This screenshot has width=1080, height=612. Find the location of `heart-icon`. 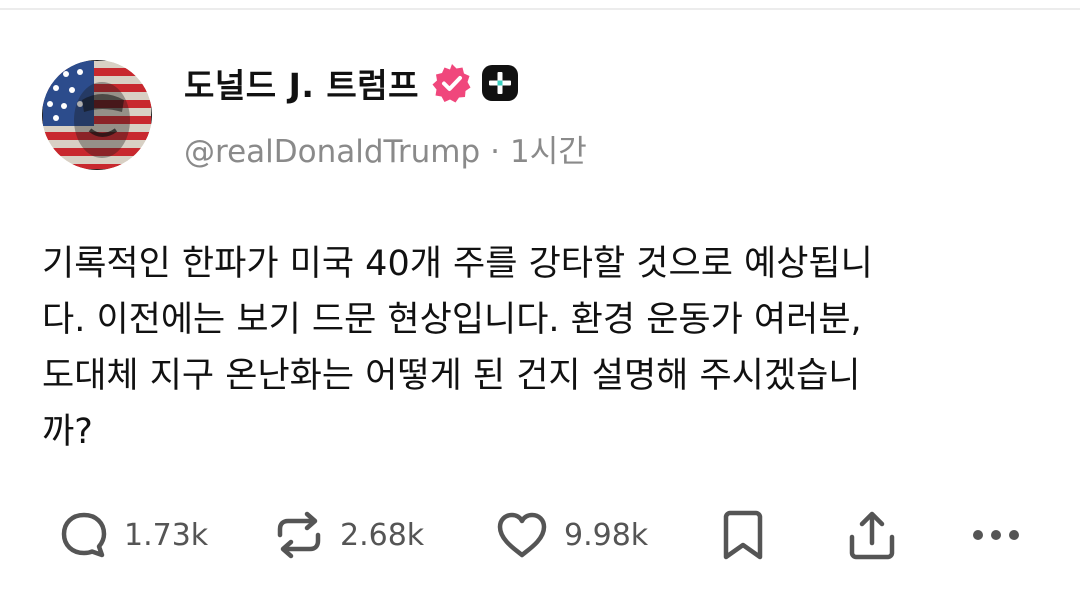

heart-icon is located at coordinates (522, 535).